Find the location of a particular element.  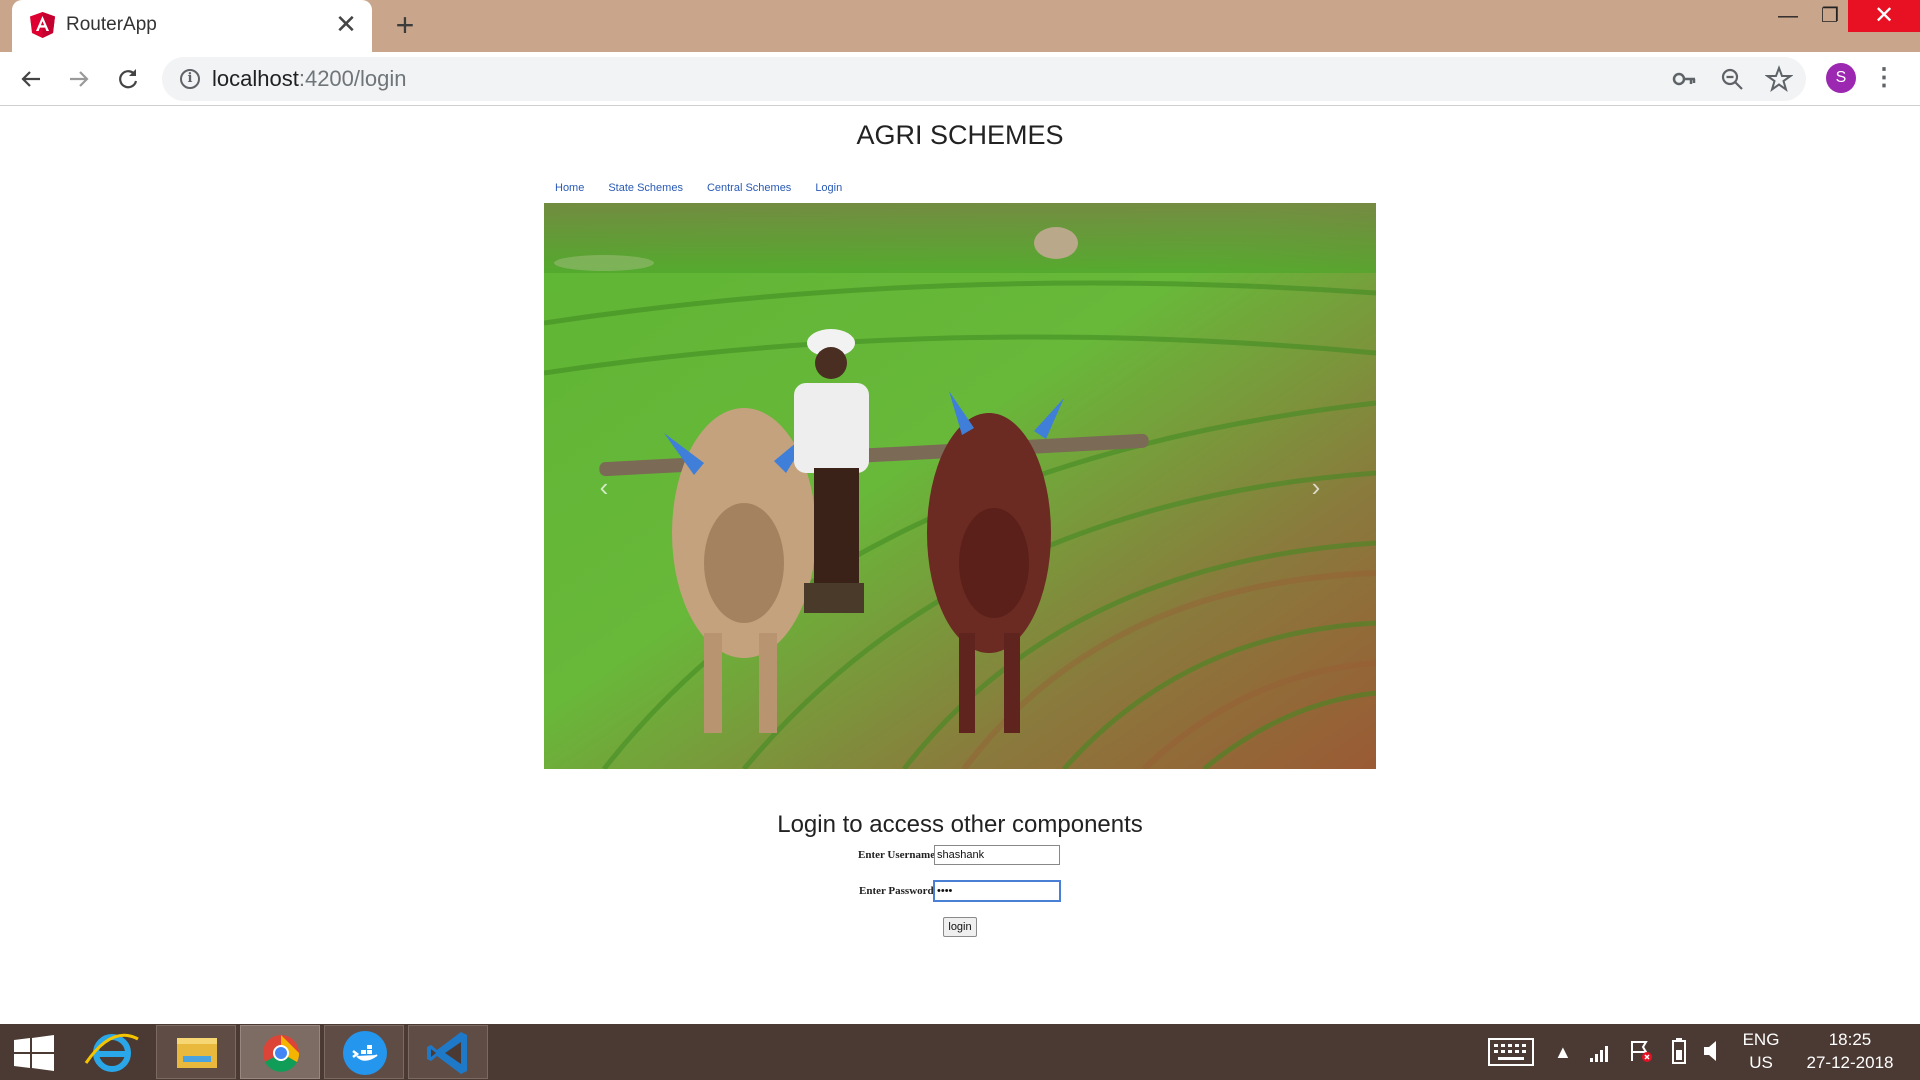

password-input is located at coordinates (997, 891).